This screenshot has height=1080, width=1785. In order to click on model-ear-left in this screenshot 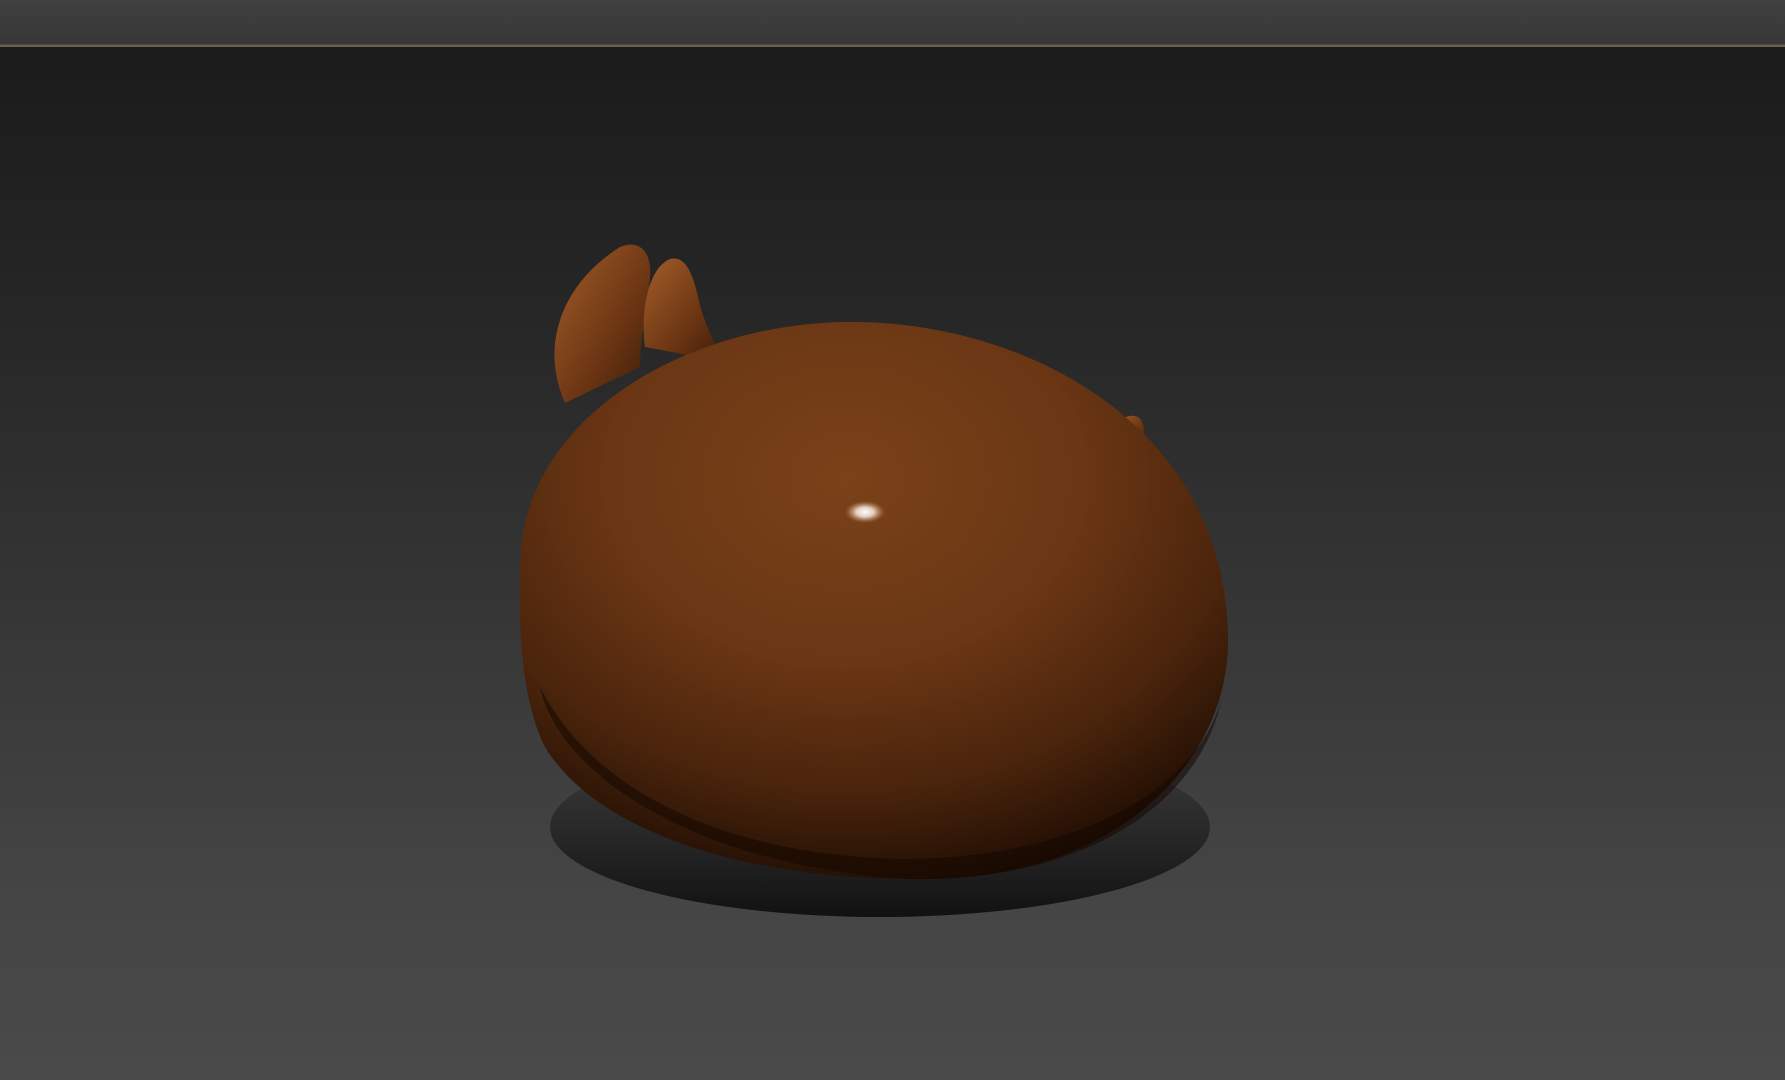, I will do `click(602, 323)`.